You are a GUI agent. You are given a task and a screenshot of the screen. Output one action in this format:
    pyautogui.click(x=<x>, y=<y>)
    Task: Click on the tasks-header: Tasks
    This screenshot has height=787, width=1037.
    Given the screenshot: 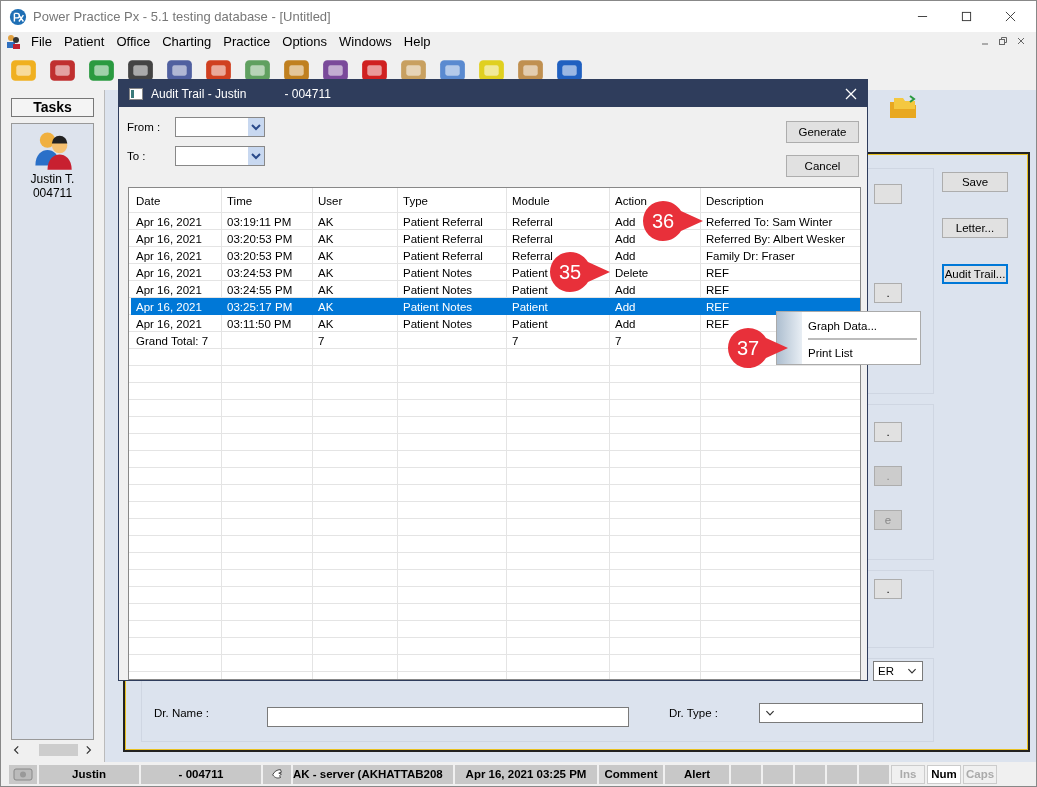 What is the action you would take?
    pyautogui.click(x=52, y=107)
    